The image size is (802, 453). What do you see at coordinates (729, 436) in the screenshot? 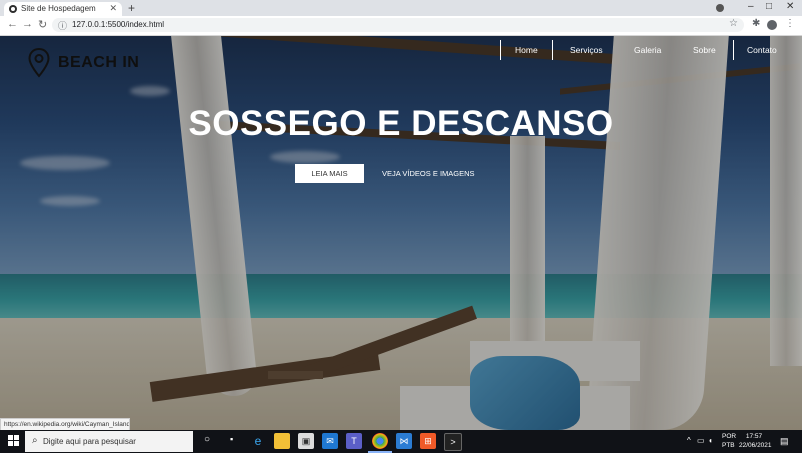
I see `lang-code: POR` at bounding box center [729, 436].